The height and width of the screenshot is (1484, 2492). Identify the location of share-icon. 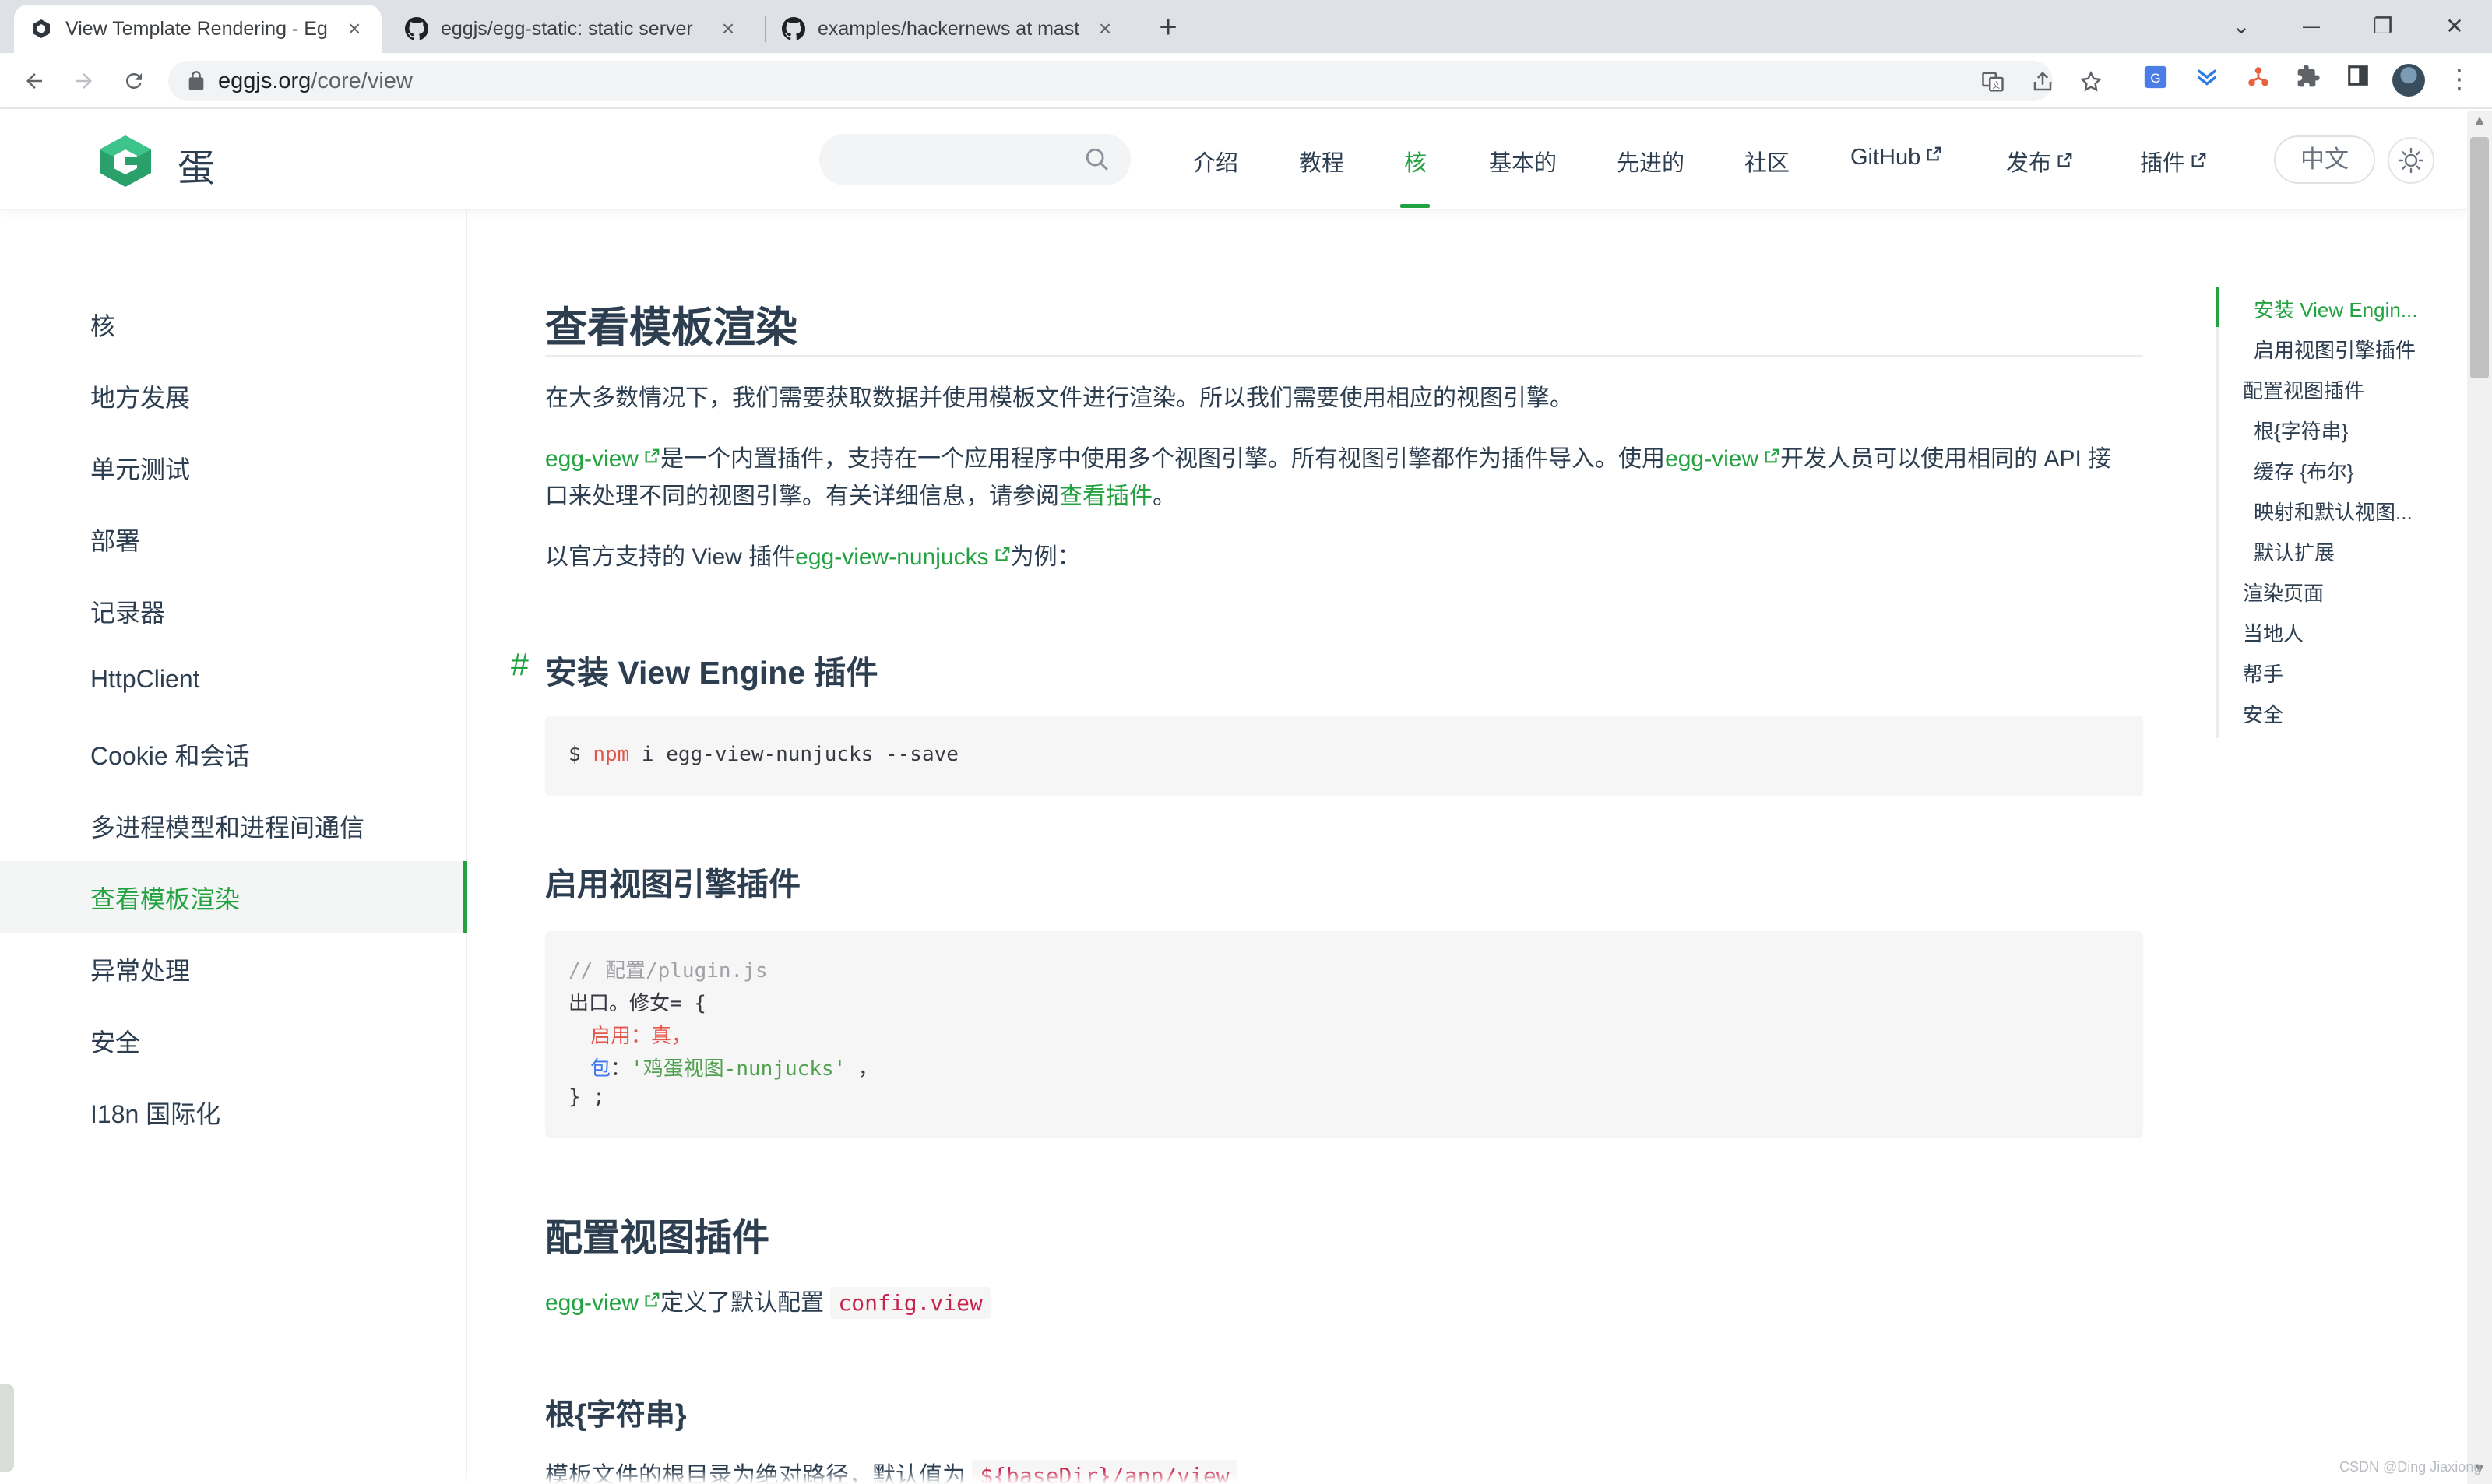
(2043, 82).